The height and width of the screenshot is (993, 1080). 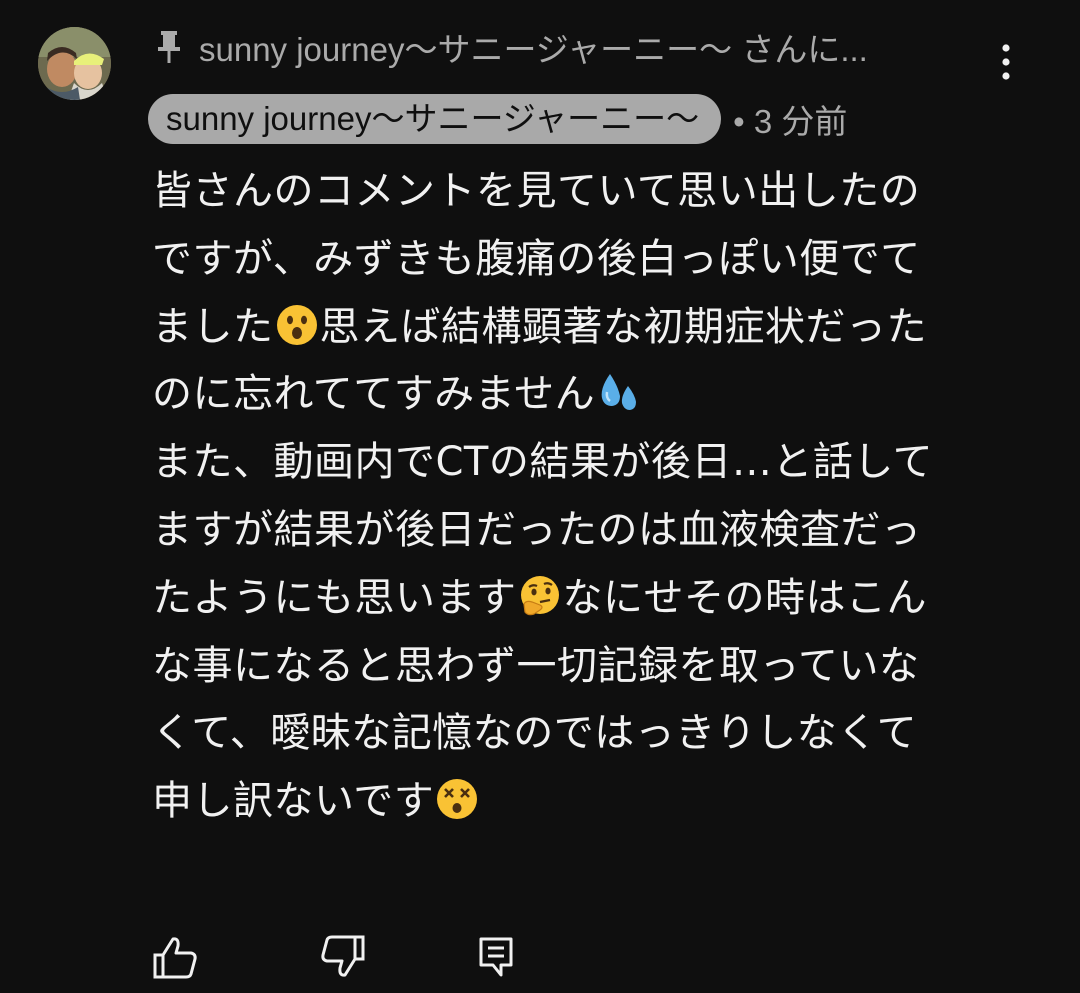 I want to click on comment-line: 皆さんのコメントを見ていて思い出したの, so click(x=536, y=191).